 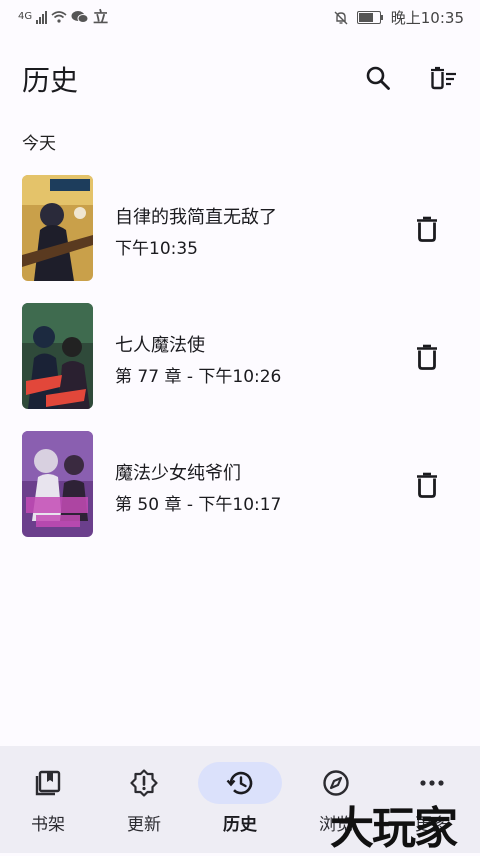 I want to click on nav-item-browse: 浏览, so click(x=336, y=799).